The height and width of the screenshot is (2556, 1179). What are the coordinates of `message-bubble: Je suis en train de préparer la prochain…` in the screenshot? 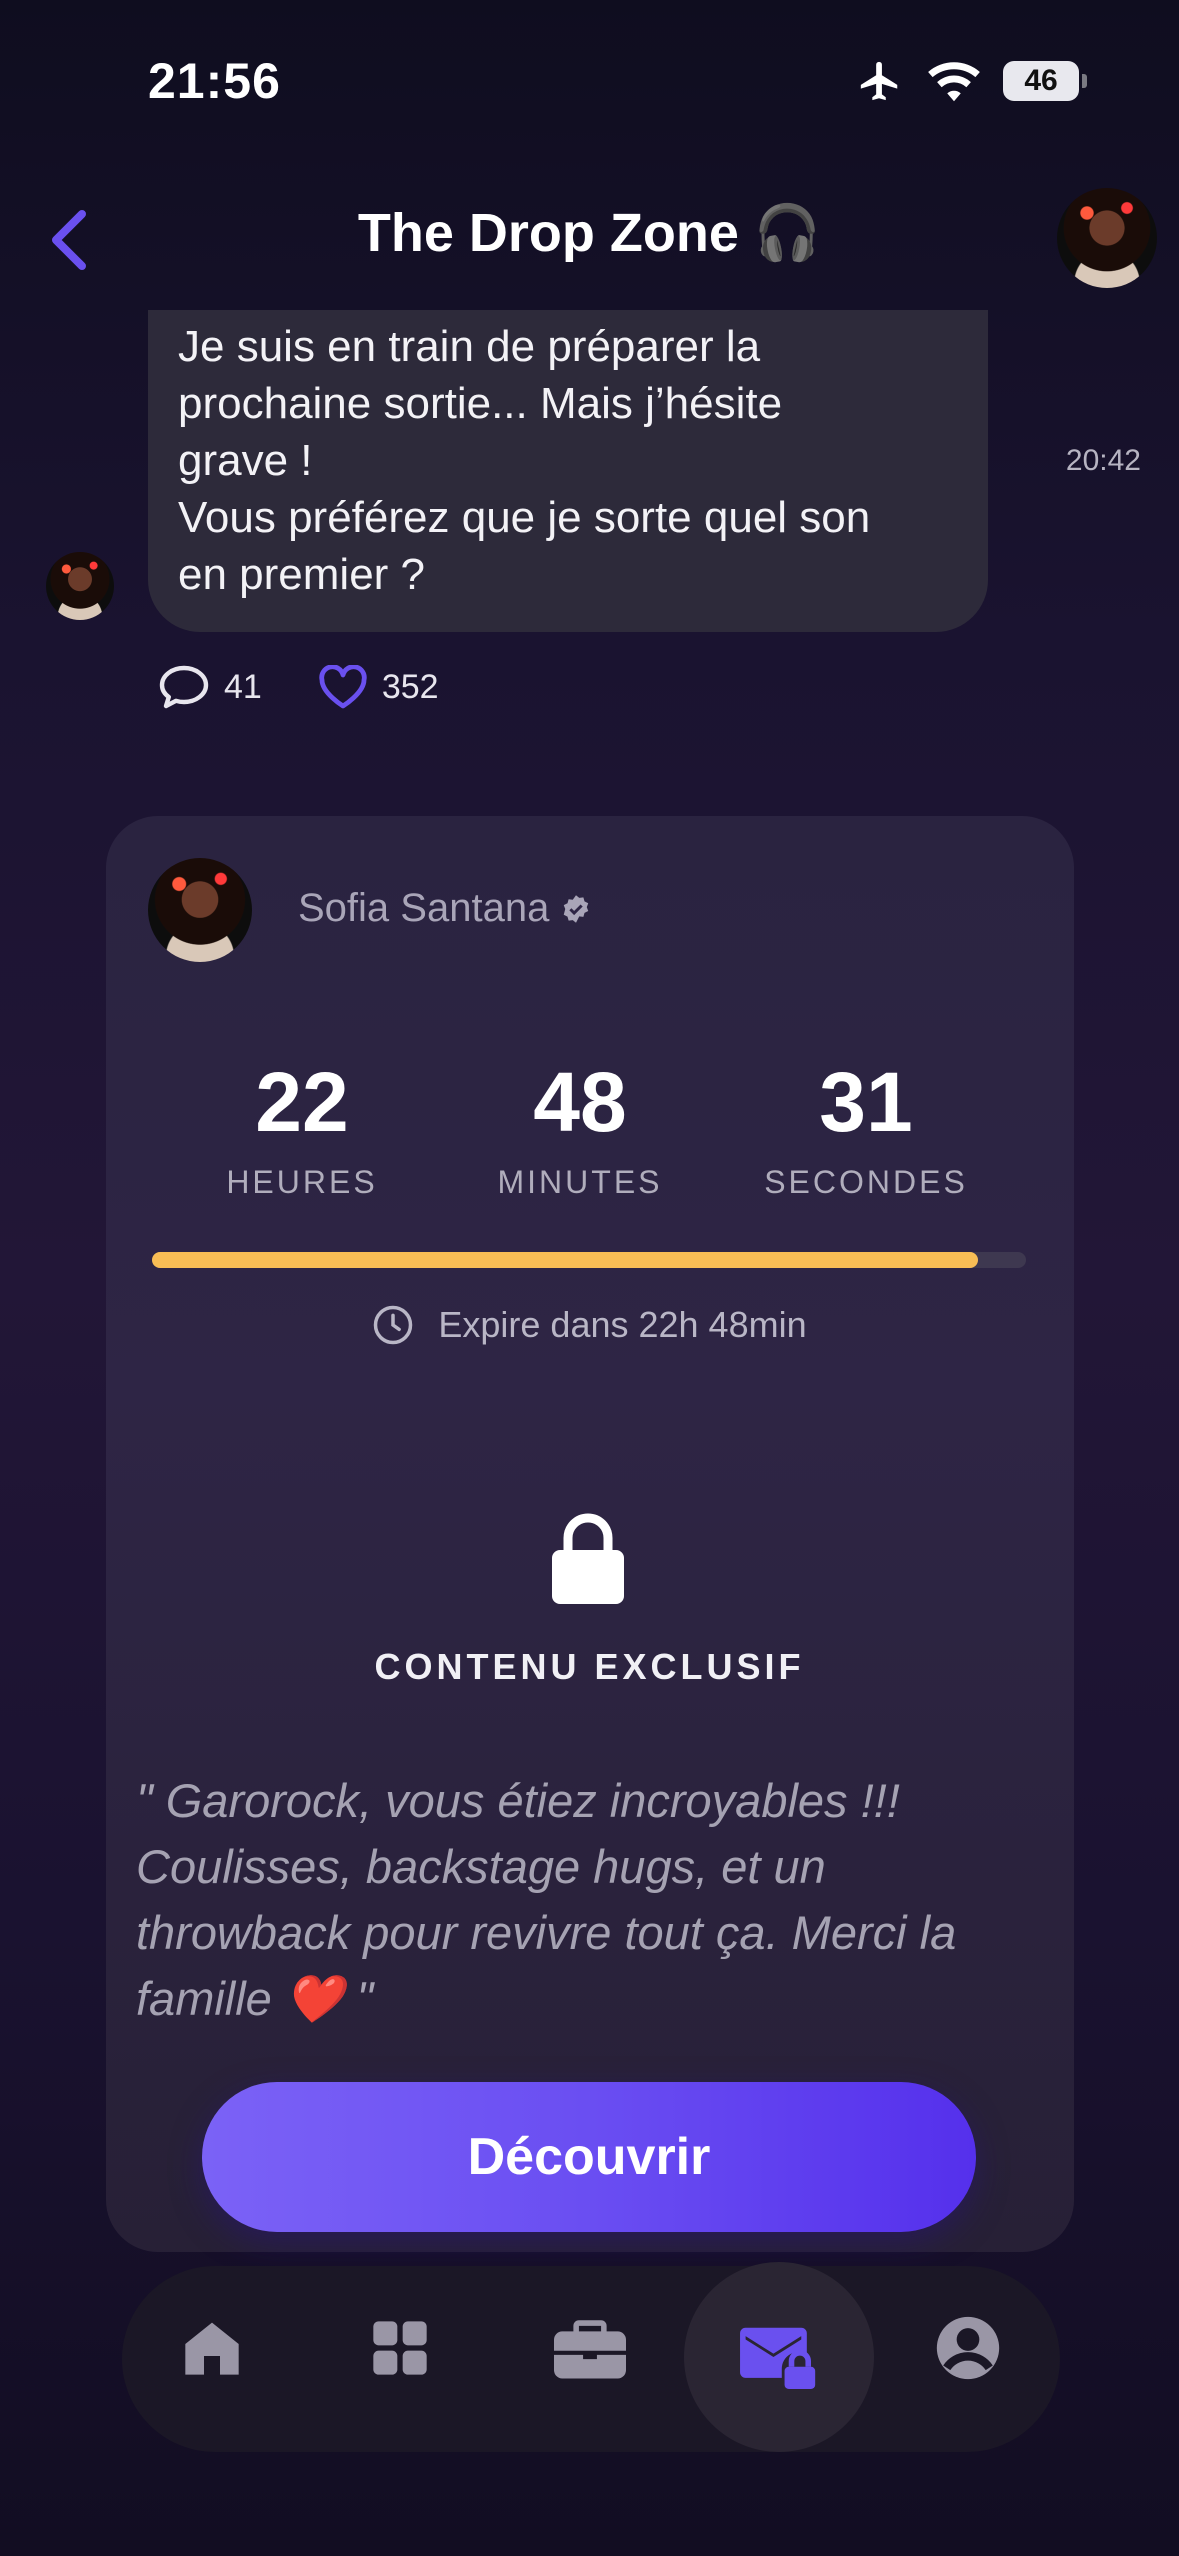 It's located at (568, 471).